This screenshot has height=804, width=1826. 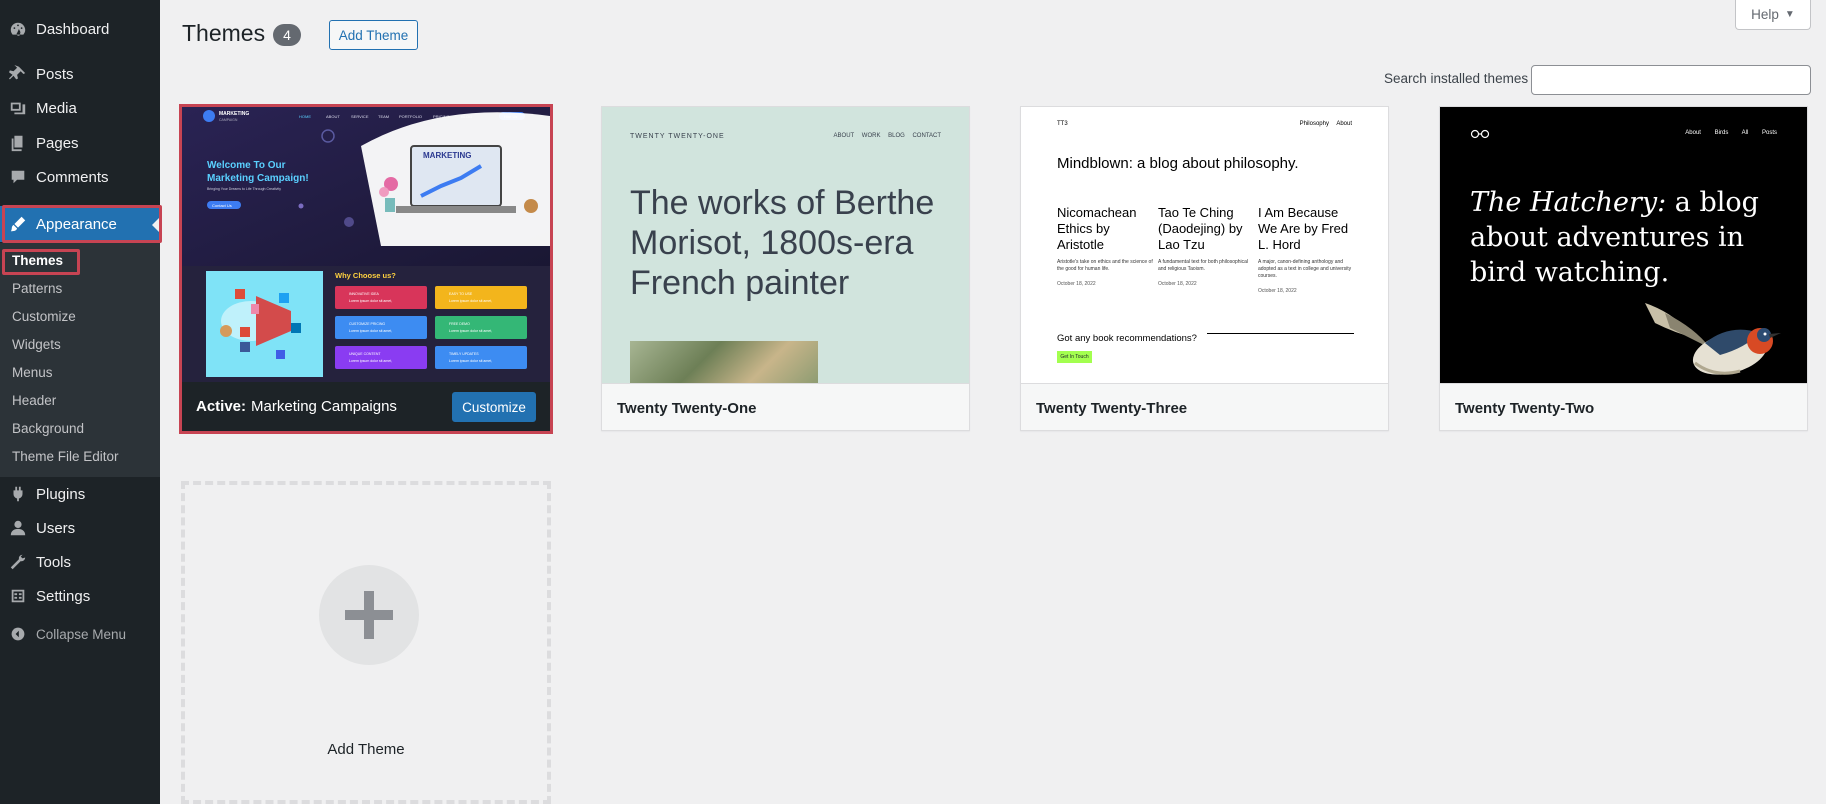 I want to click on dashboard-icon, so click(x=18, y=29).